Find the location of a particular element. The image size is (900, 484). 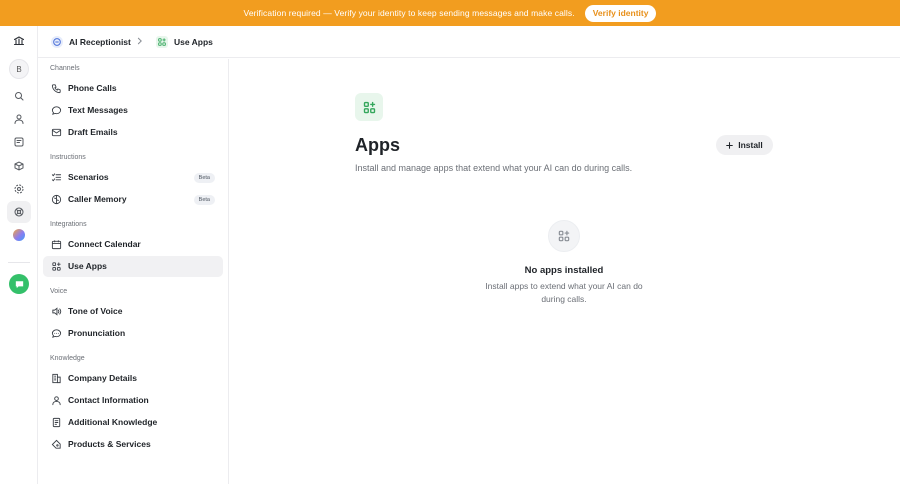

page-title: Apps is located at coordinates (377, 145).